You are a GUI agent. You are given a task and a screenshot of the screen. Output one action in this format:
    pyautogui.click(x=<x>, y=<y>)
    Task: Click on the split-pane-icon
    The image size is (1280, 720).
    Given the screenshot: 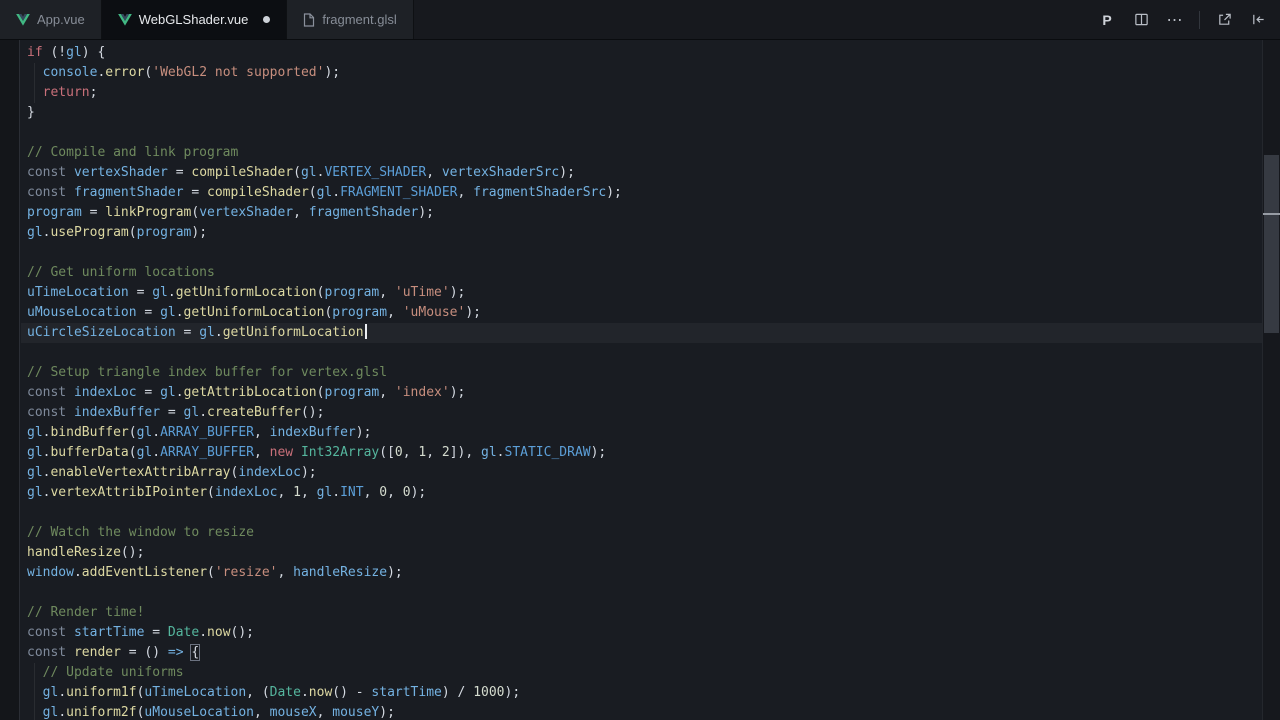 What is the action you would take?
    pyautogui.click(x=1141, y=20)
    